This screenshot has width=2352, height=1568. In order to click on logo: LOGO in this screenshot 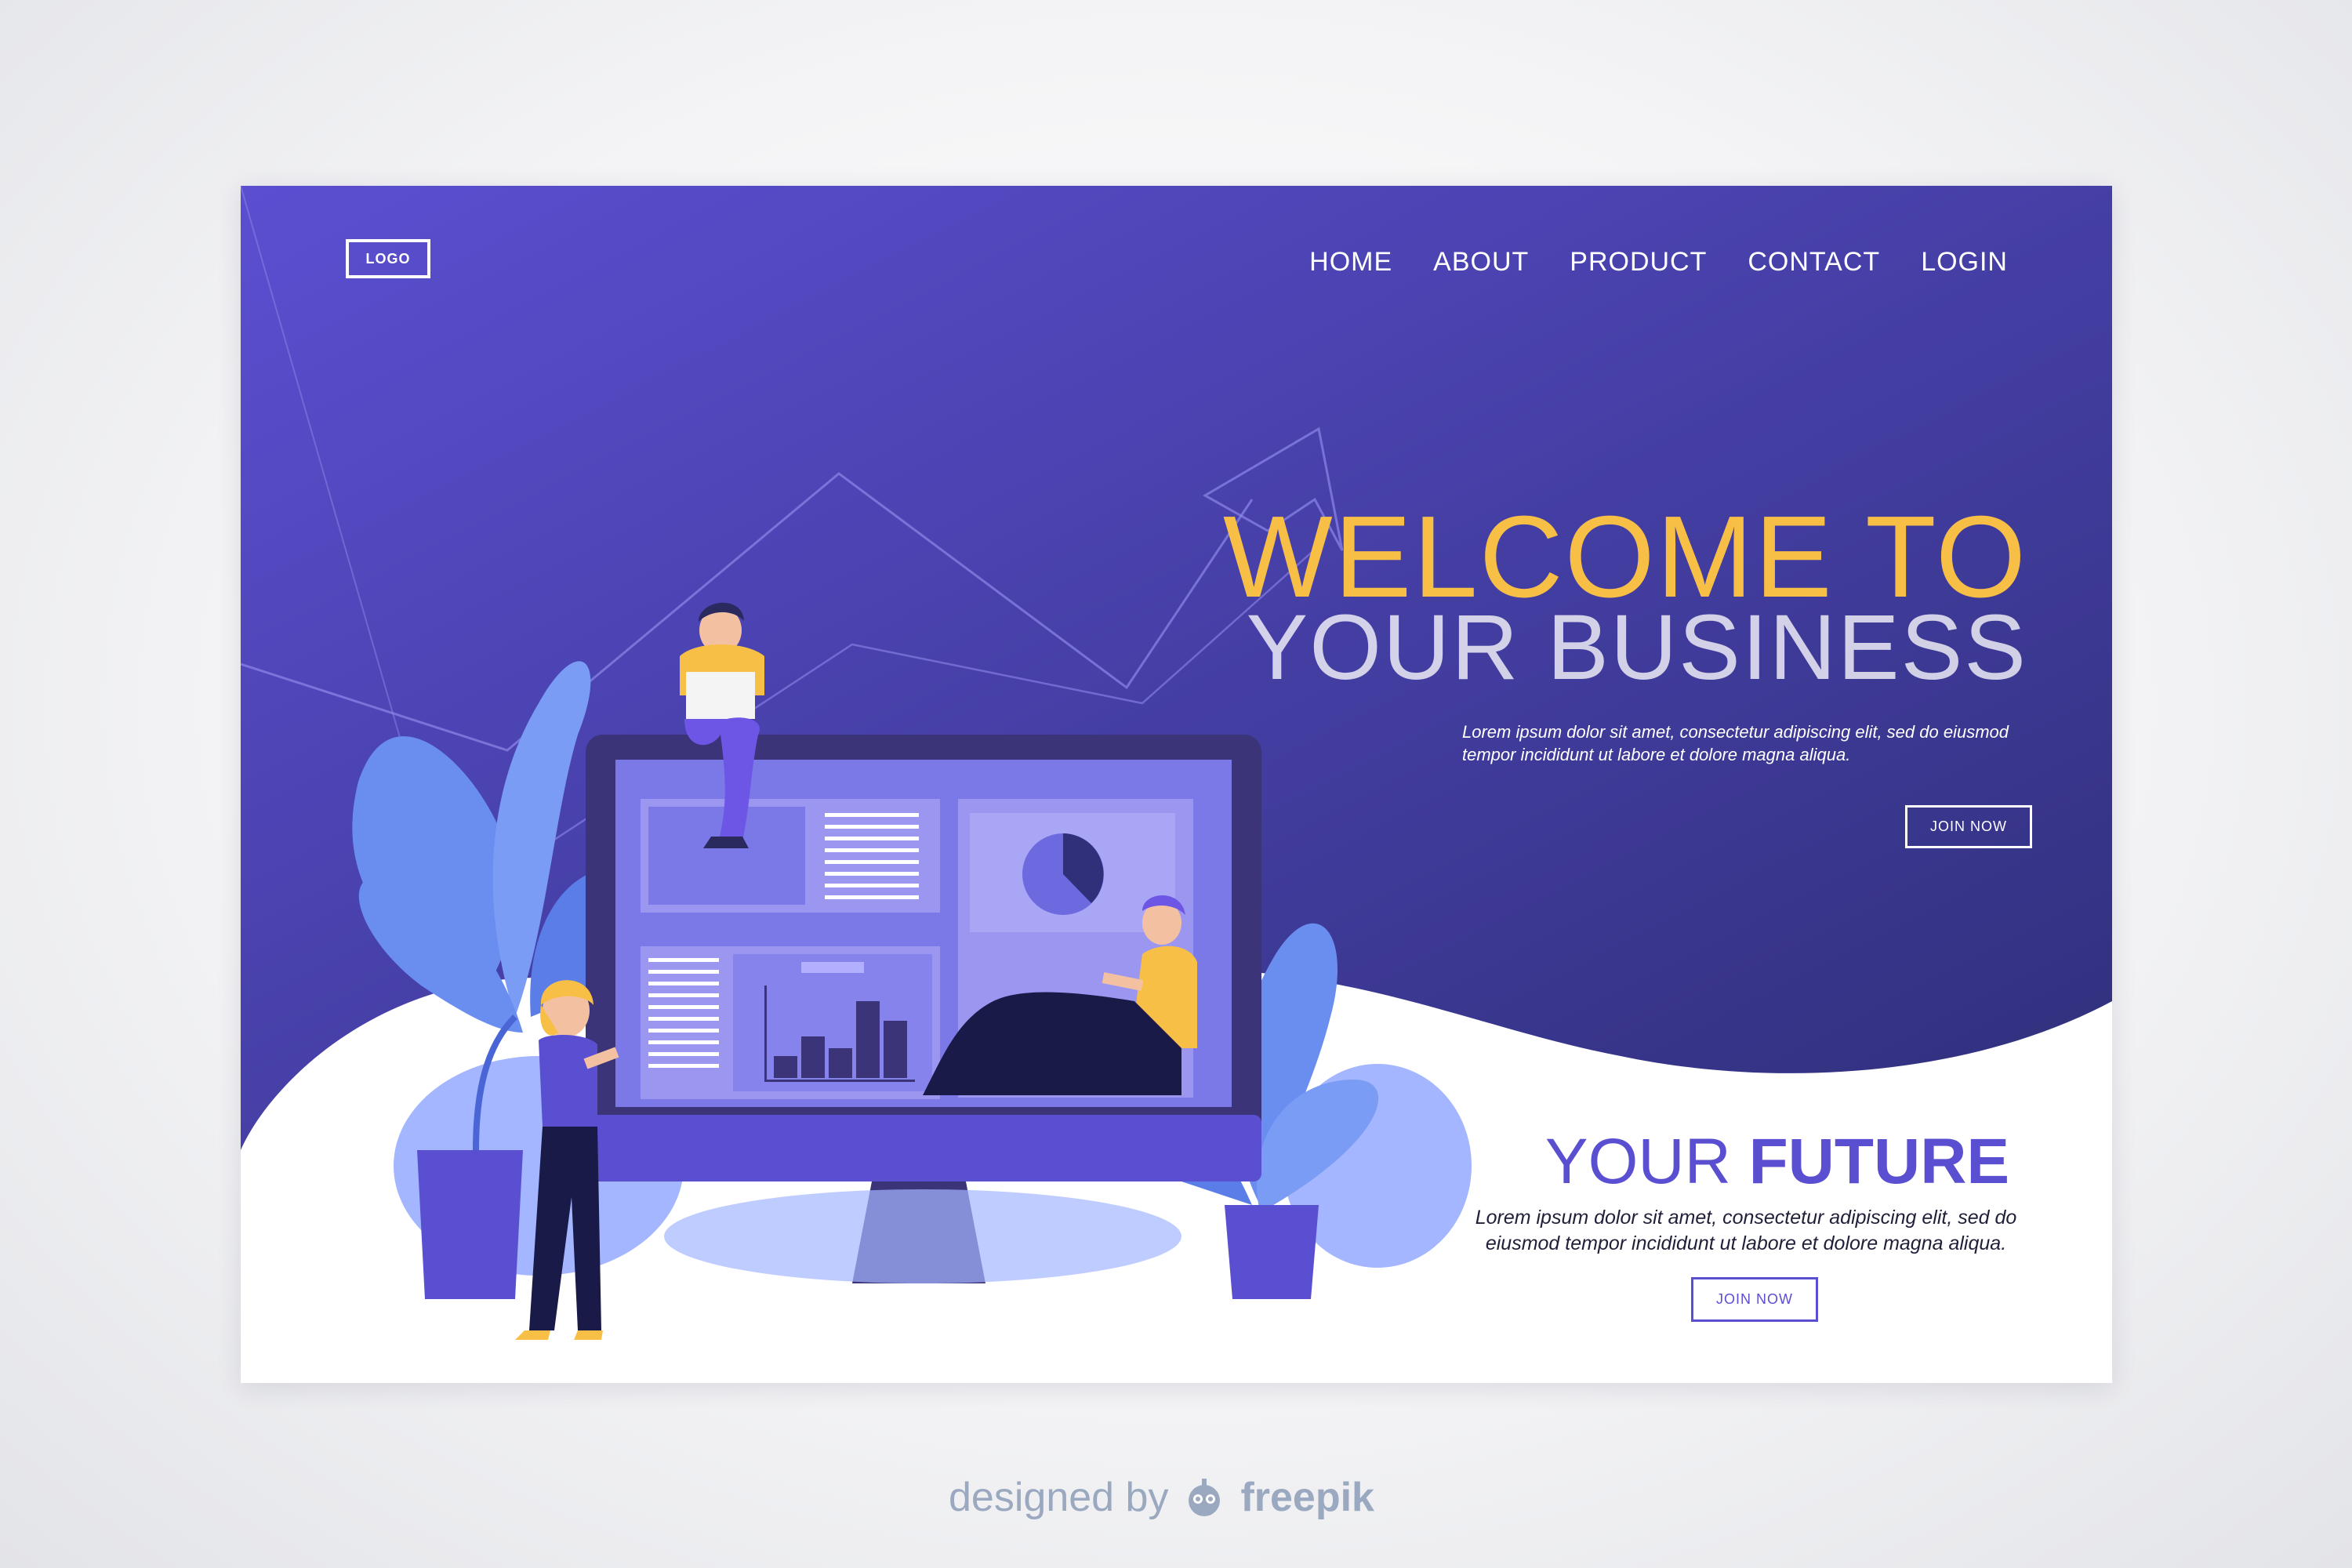, I will do `click(388, 258)`.